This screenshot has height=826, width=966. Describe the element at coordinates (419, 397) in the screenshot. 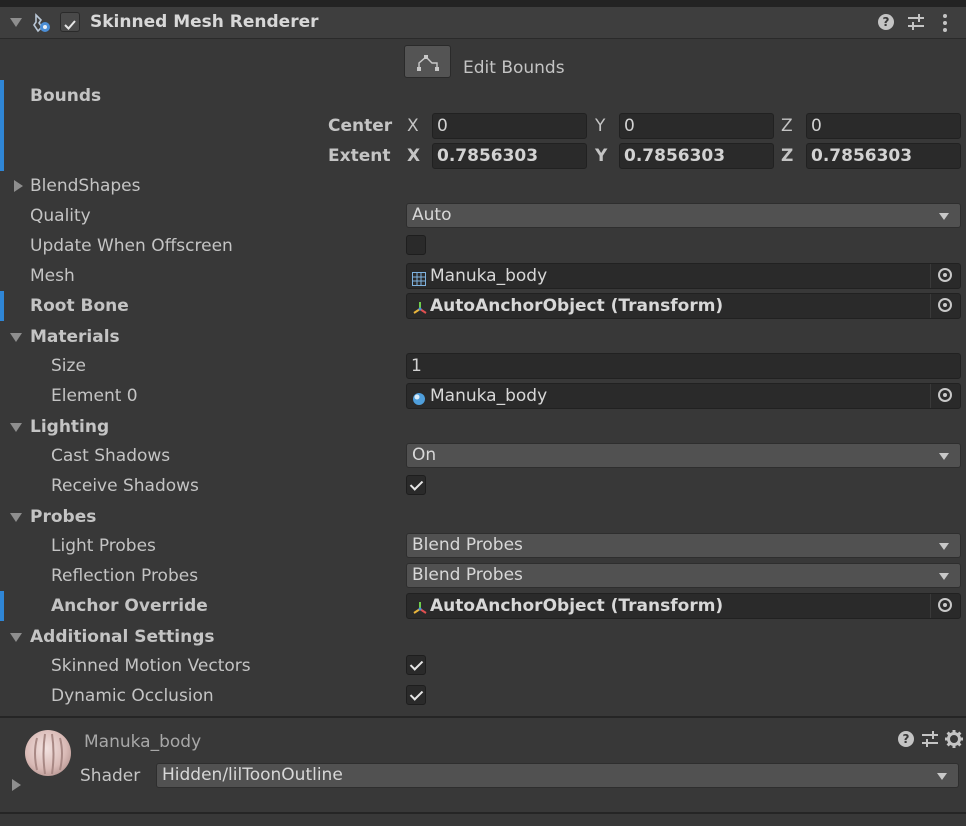

I see `material-sphere-icon` at that location.